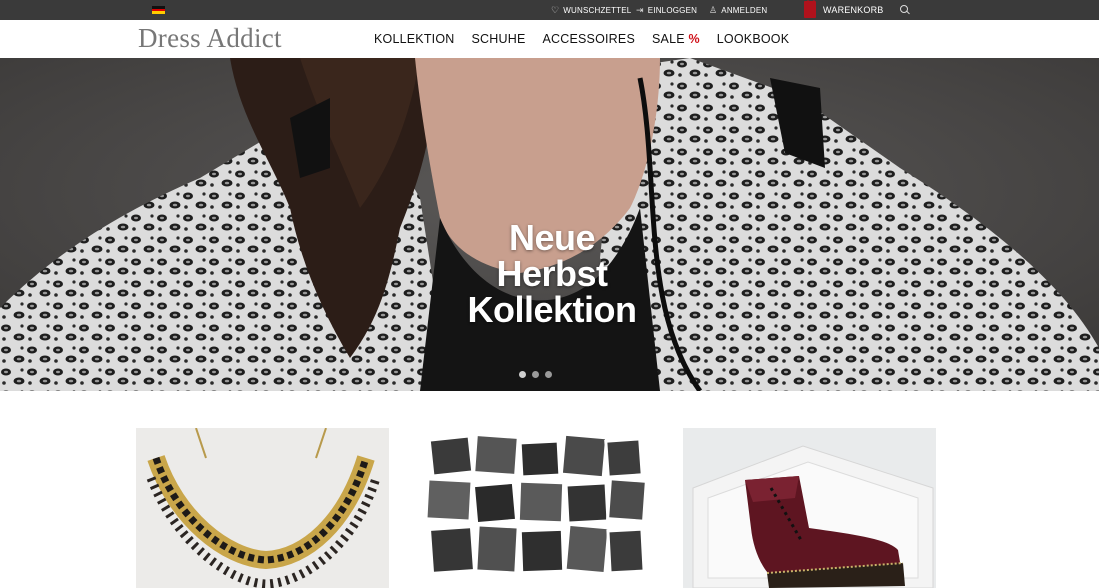  What do you see at coordinates (668, 39) in the screenshot?
I see `nav-item-sale-label: SALE` at bounding box center [668, 39].